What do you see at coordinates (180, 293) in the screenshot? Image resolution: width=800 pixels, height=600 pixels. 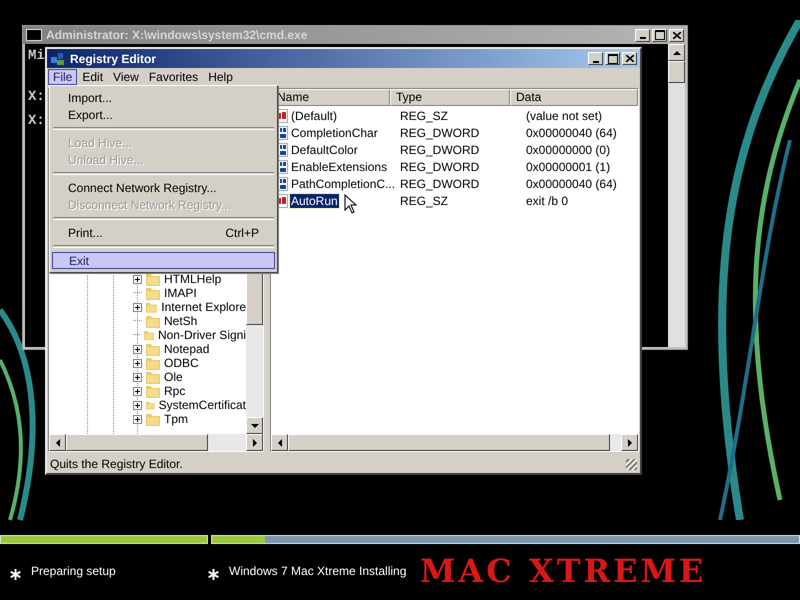 I see `tree-item: IMAPI` at bounding box center [180, 293].